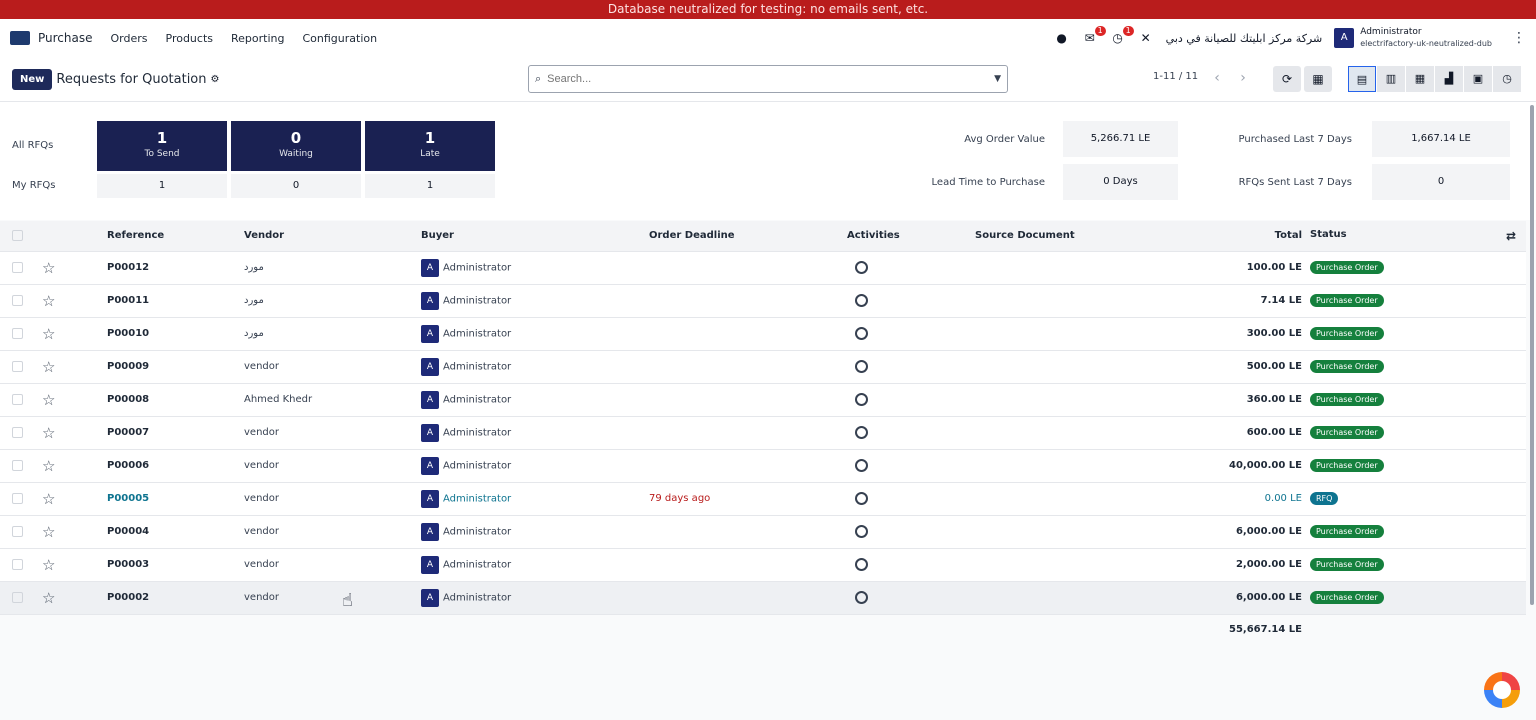 This screenshot has height=720, width=1536. What do you see at coordinates (215, 79) in the screenshot?
I see `actions-gear-icon: ⚙` at bounding box center [215, 79].